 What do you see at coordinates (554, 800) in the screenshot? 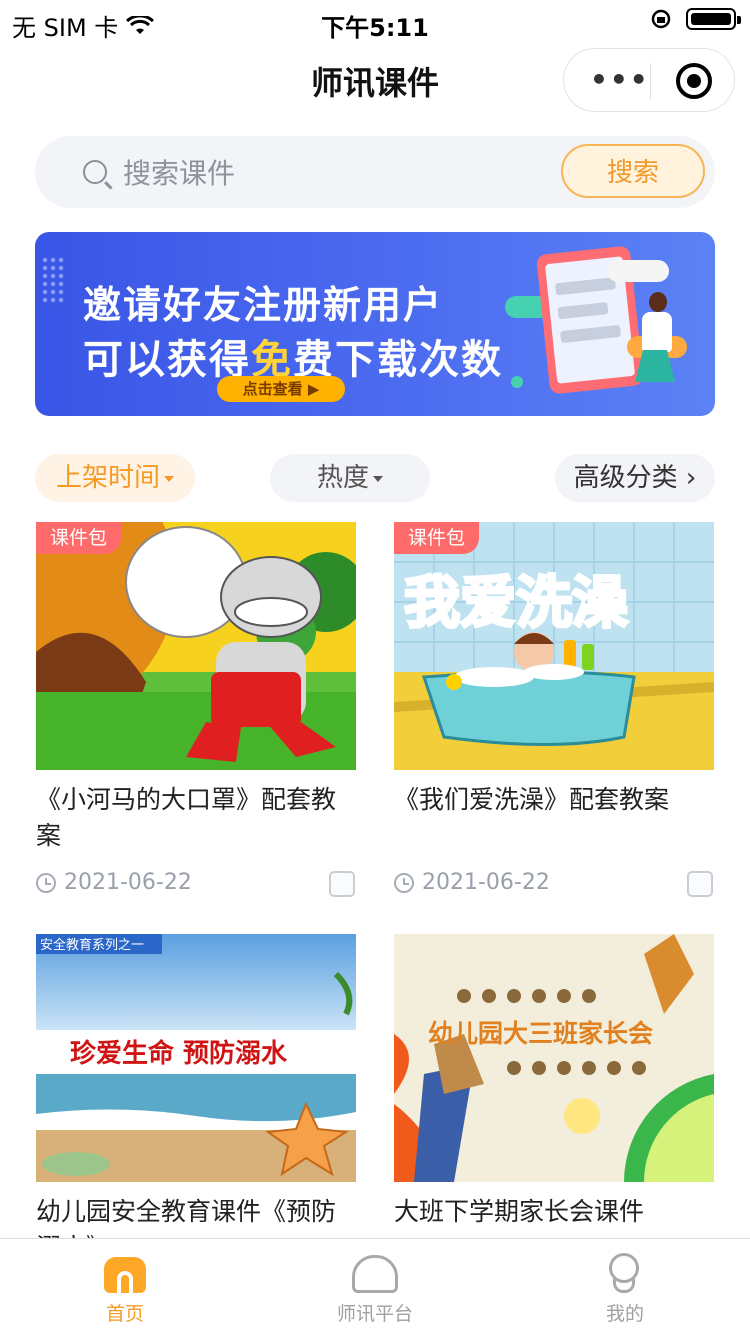
I see `card-title: 《我们爱洗澡》配套教案` at bounding box center [554, 800].